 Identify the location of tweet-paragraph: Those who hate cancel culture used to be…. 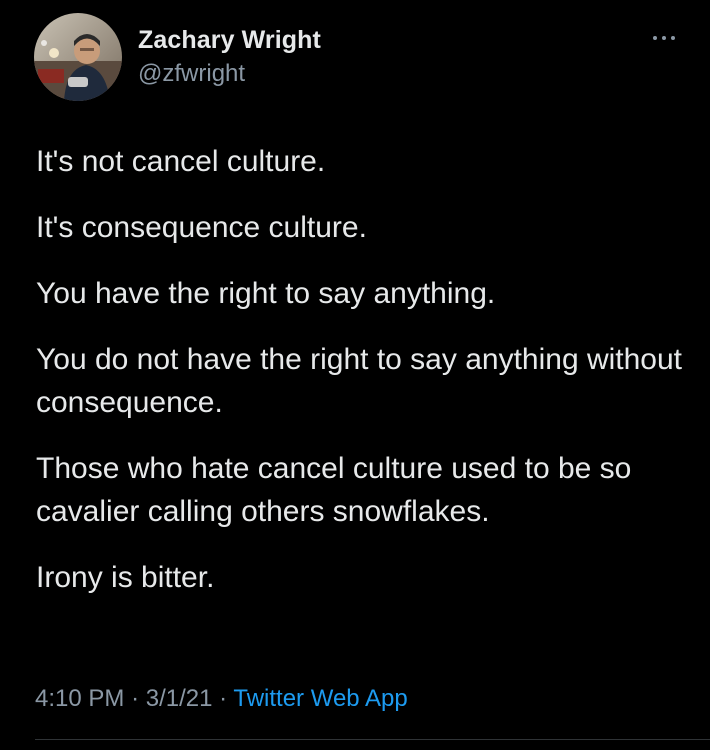
(334, 490).